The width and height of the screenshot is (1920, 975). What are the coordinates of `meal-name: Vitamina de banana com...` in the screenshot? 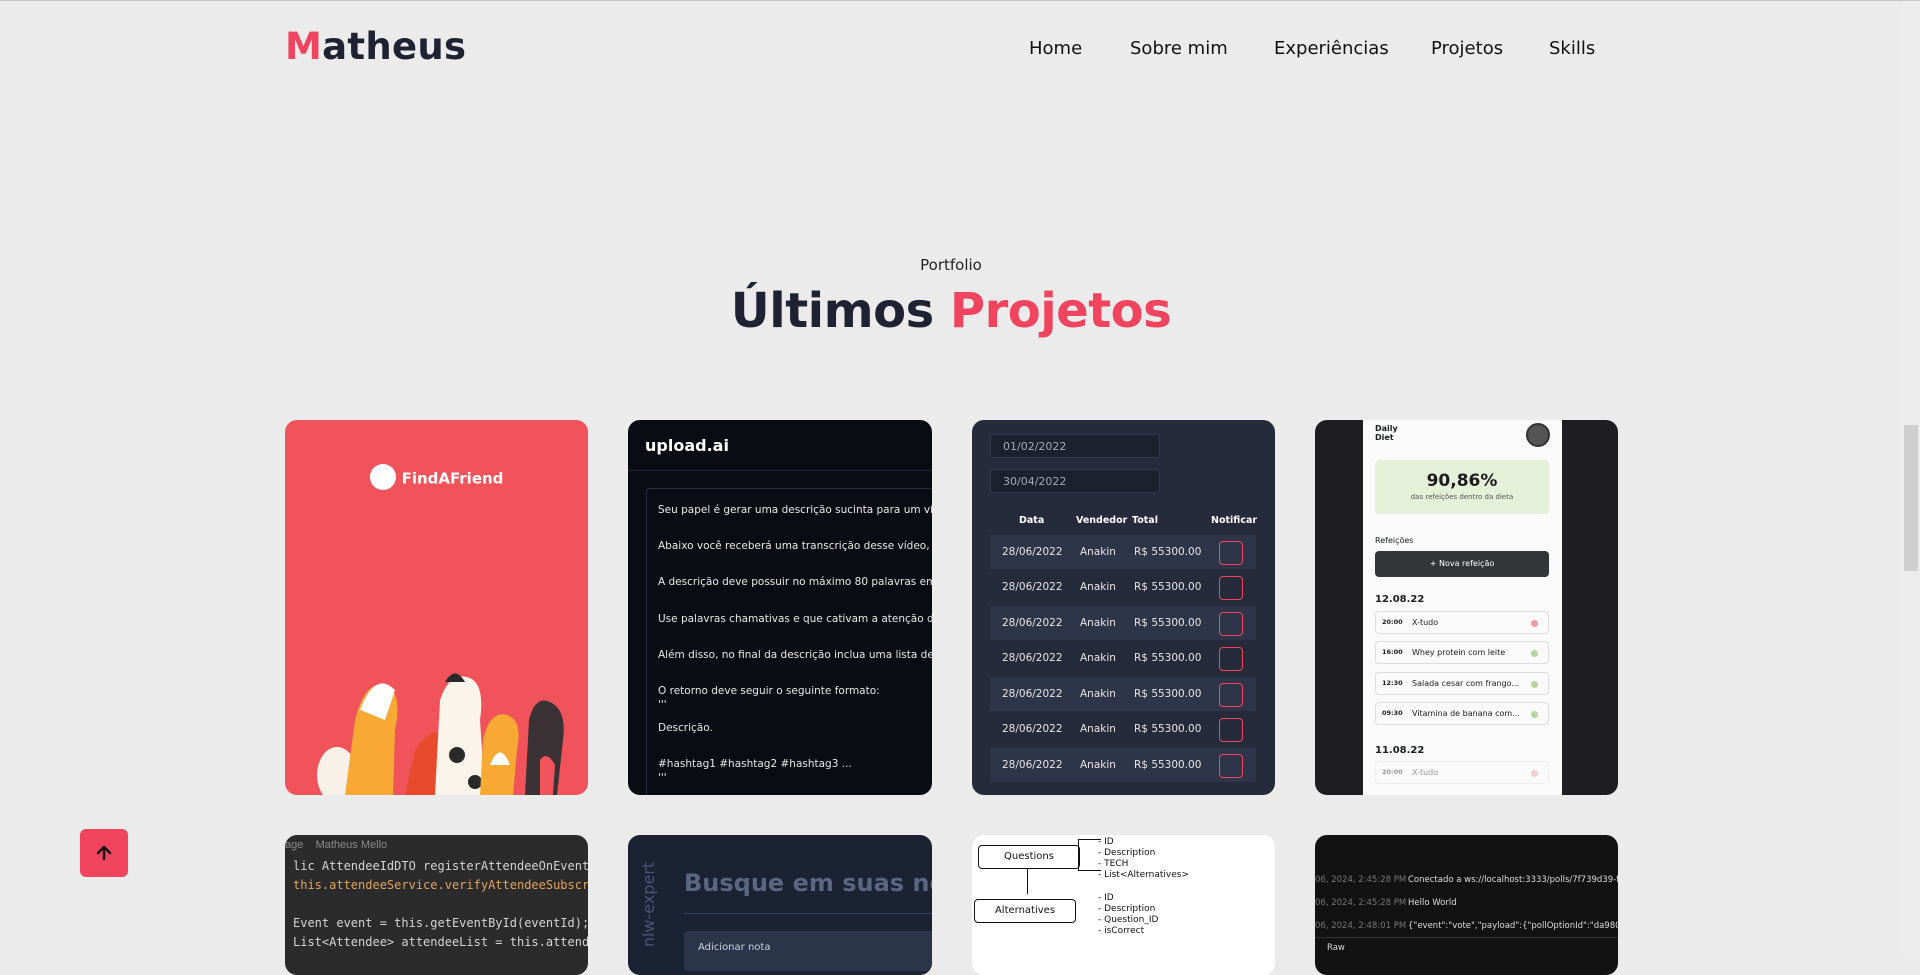 It's located at (1466, 713).